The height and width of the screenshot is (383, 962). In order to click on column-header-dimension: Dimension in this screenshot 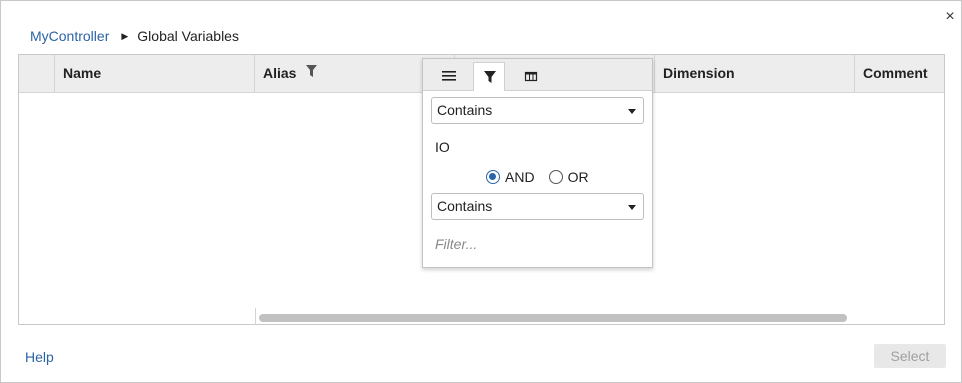, I will do `click(755, 73)`.